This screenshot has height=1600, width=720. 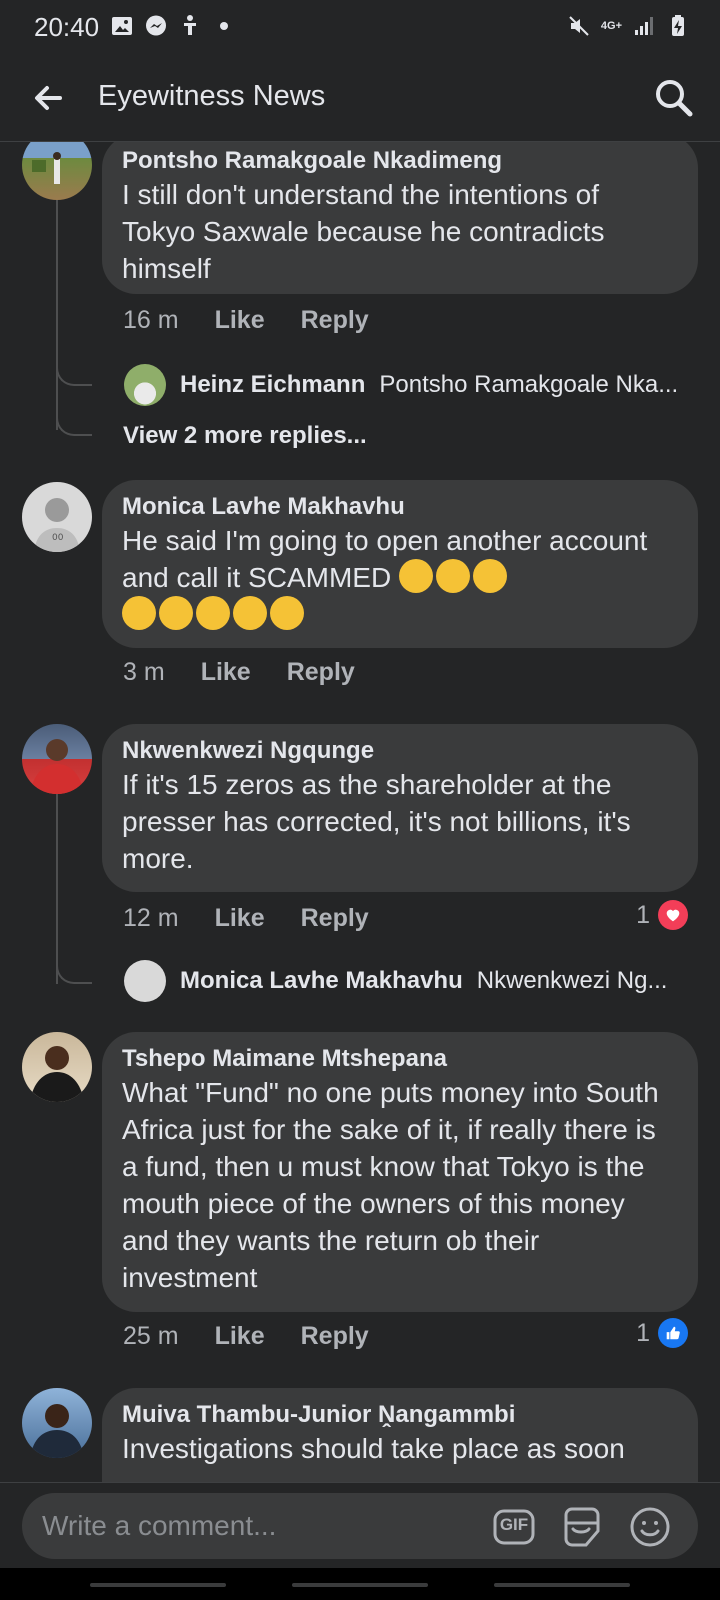 I want to click on system-navigation-bar, so click(x=360, y=1584).